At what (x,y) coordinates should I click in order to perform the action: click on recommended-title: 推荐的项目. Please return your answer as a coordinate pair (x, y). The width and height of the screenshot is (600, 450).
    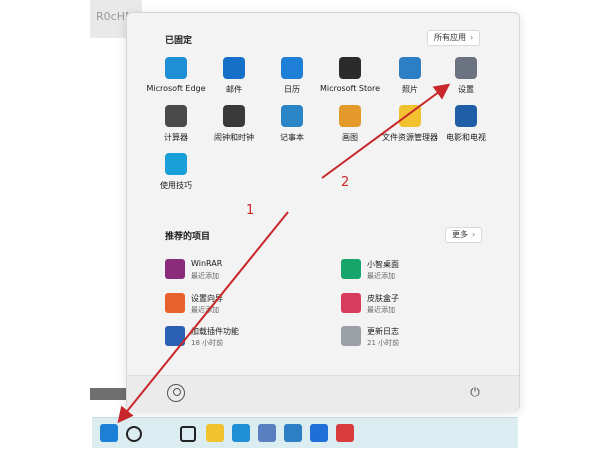
    Looking at the image, I should click on (188, 237).